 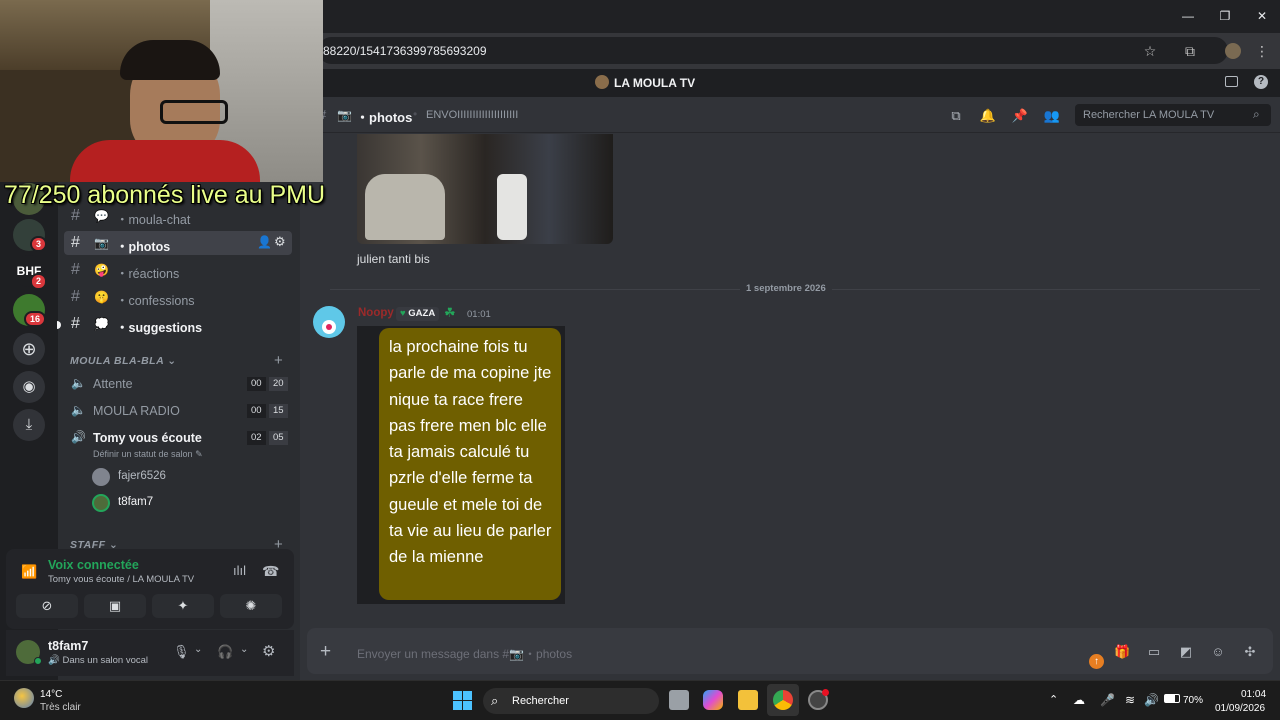 What do you see at coordinates (251, 606) in the screenshot?
I see `soundboard-button: ✺` at bounding box center [251, 606].